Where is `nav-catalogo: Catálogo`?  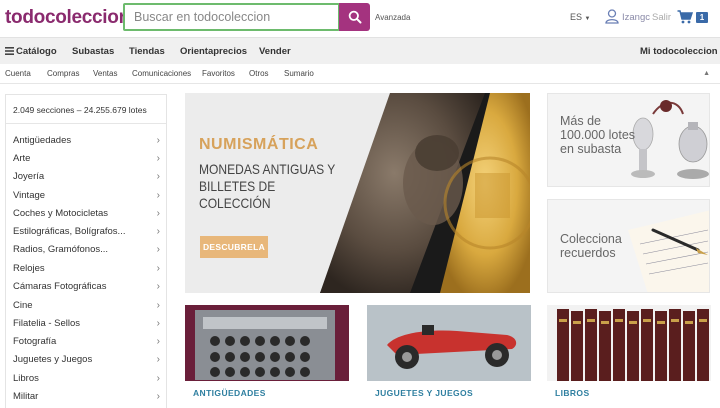
nav-catalogo: Catálogo is located at coordinates (31, 51).